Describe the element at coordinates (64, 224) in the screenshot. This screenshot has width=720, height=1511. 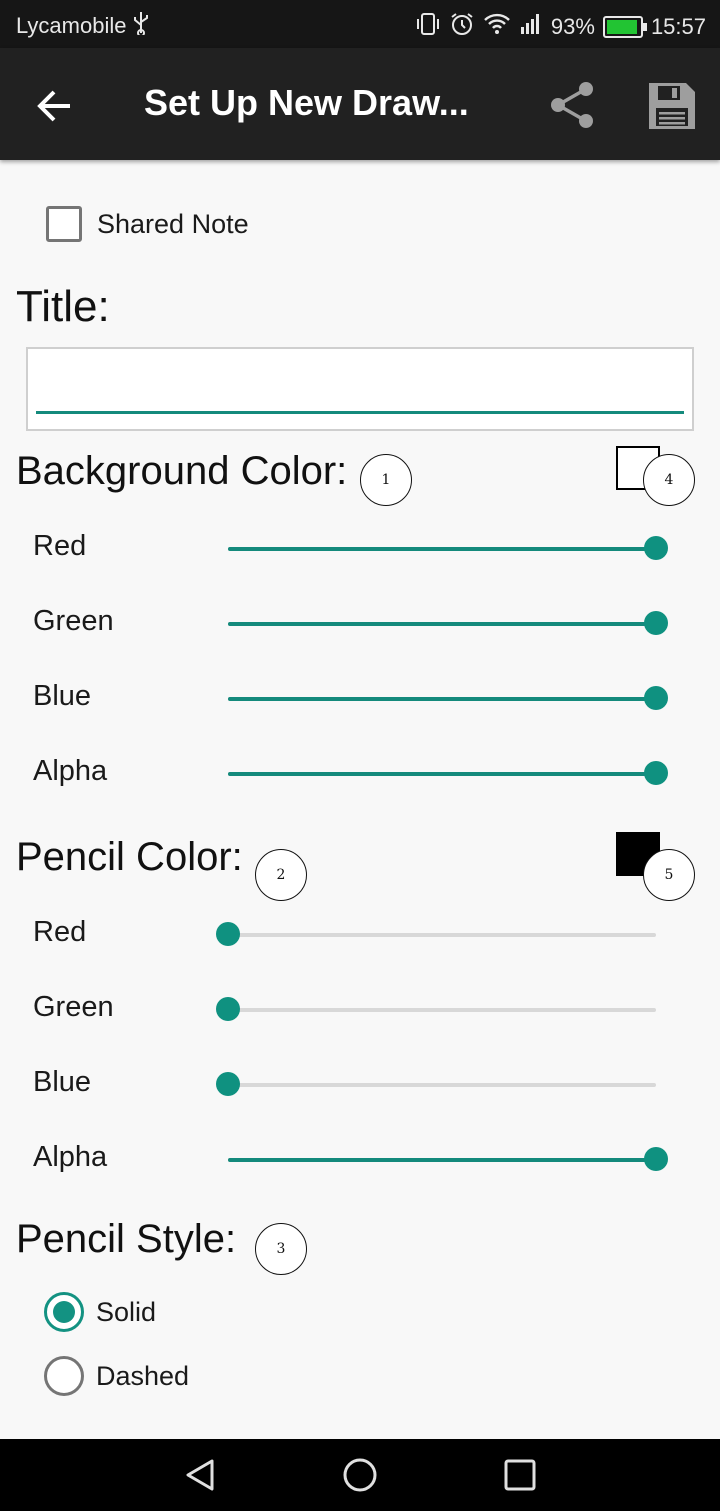
I see `shared-note-checkbox` at that location.